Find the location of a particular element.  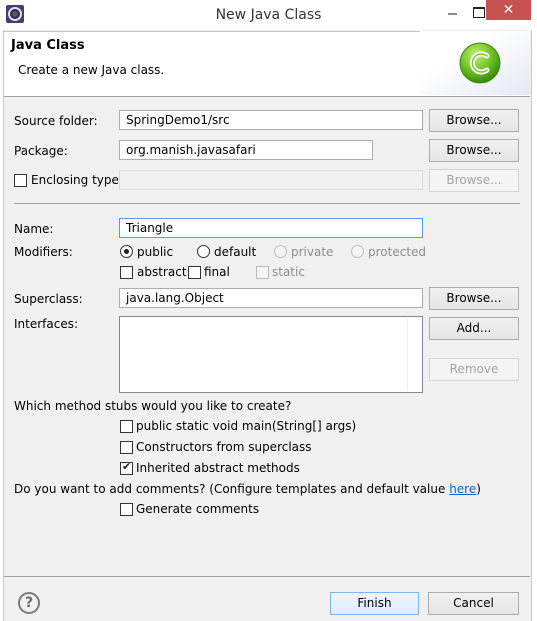

remove-interface-button: Remove is located at coordinates (474, 369).